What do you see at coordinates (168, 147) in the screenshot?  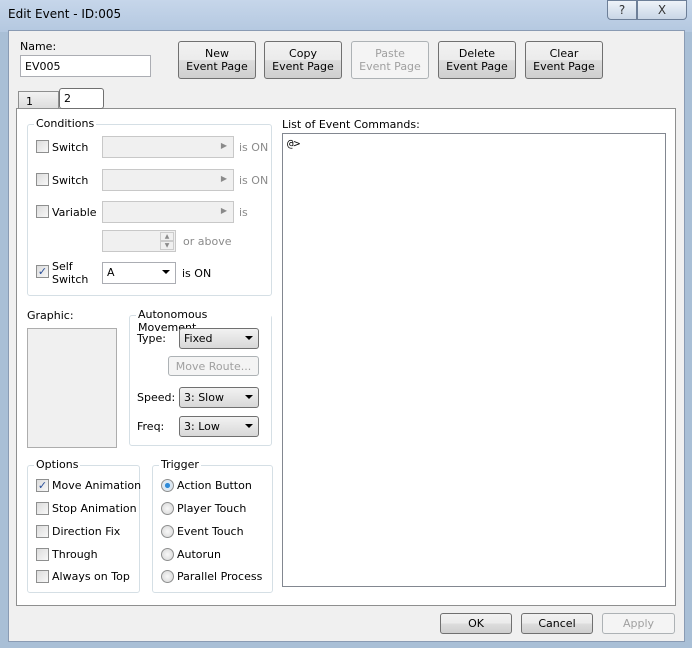 I see `switch1-selector: ▶` at bounding box center [168, 147].